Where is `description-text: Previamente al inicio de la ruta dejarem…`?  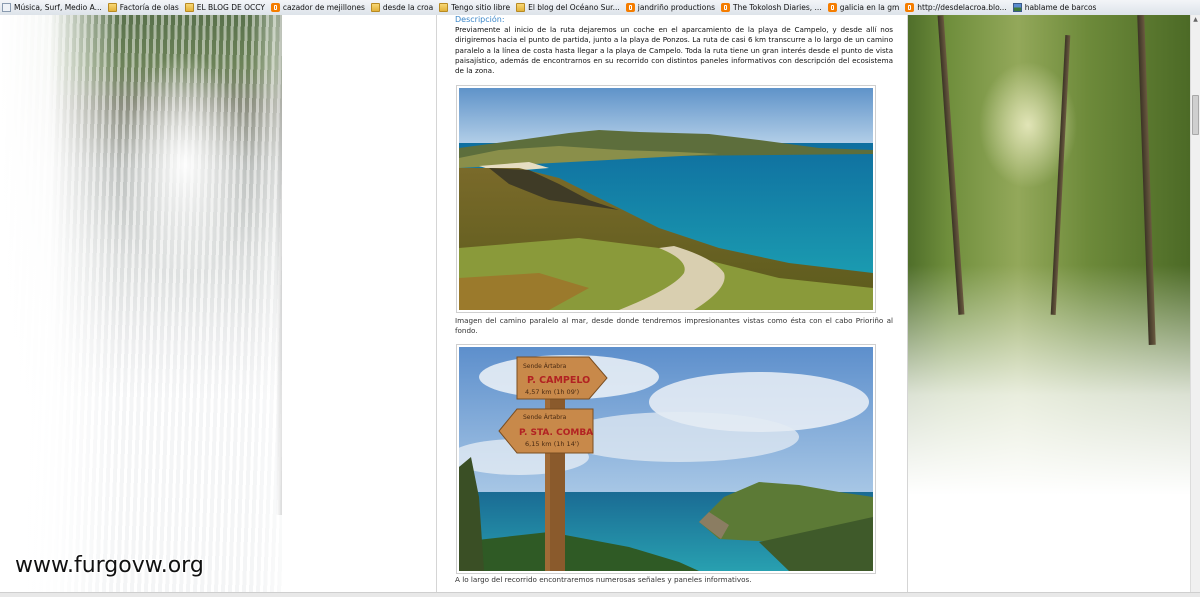 description-text: Previamente al inicio de la ruta dejarem… is located at coordinates (674, 50).